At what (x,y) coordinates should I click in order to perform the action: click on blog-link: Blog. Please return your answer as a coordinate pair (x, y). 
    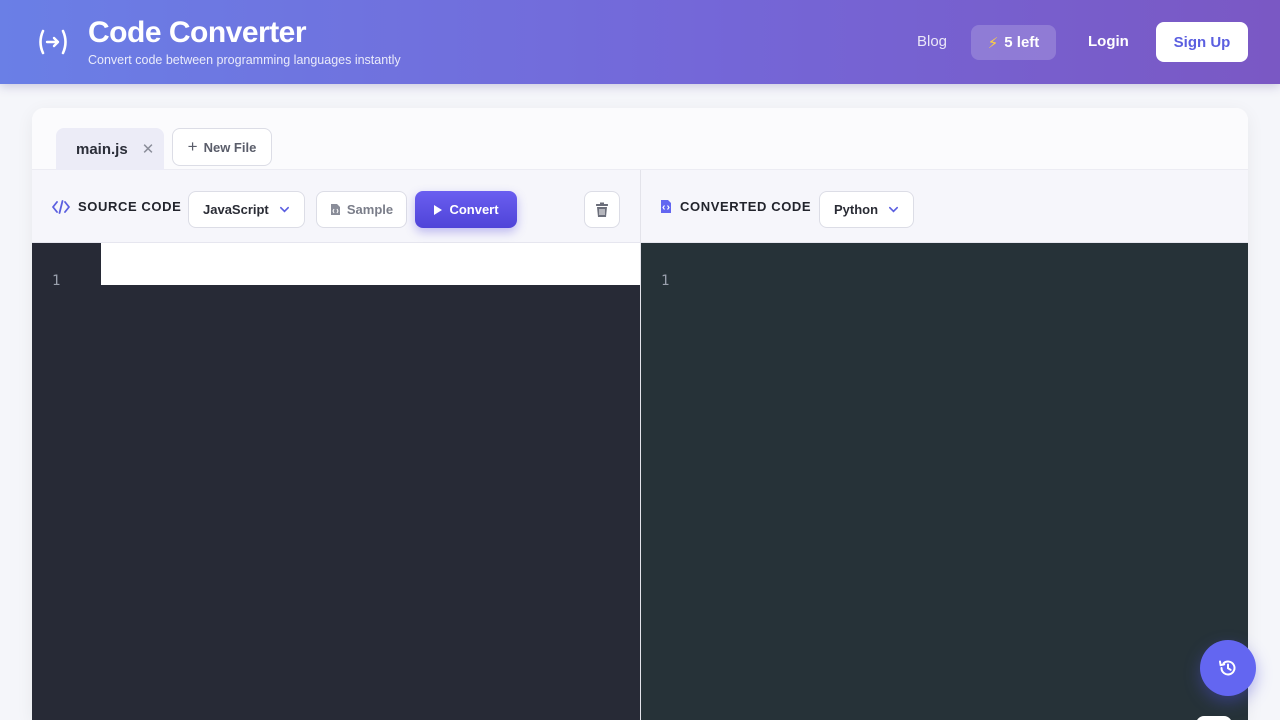
    Looking at the image, I should click on (932, 41).